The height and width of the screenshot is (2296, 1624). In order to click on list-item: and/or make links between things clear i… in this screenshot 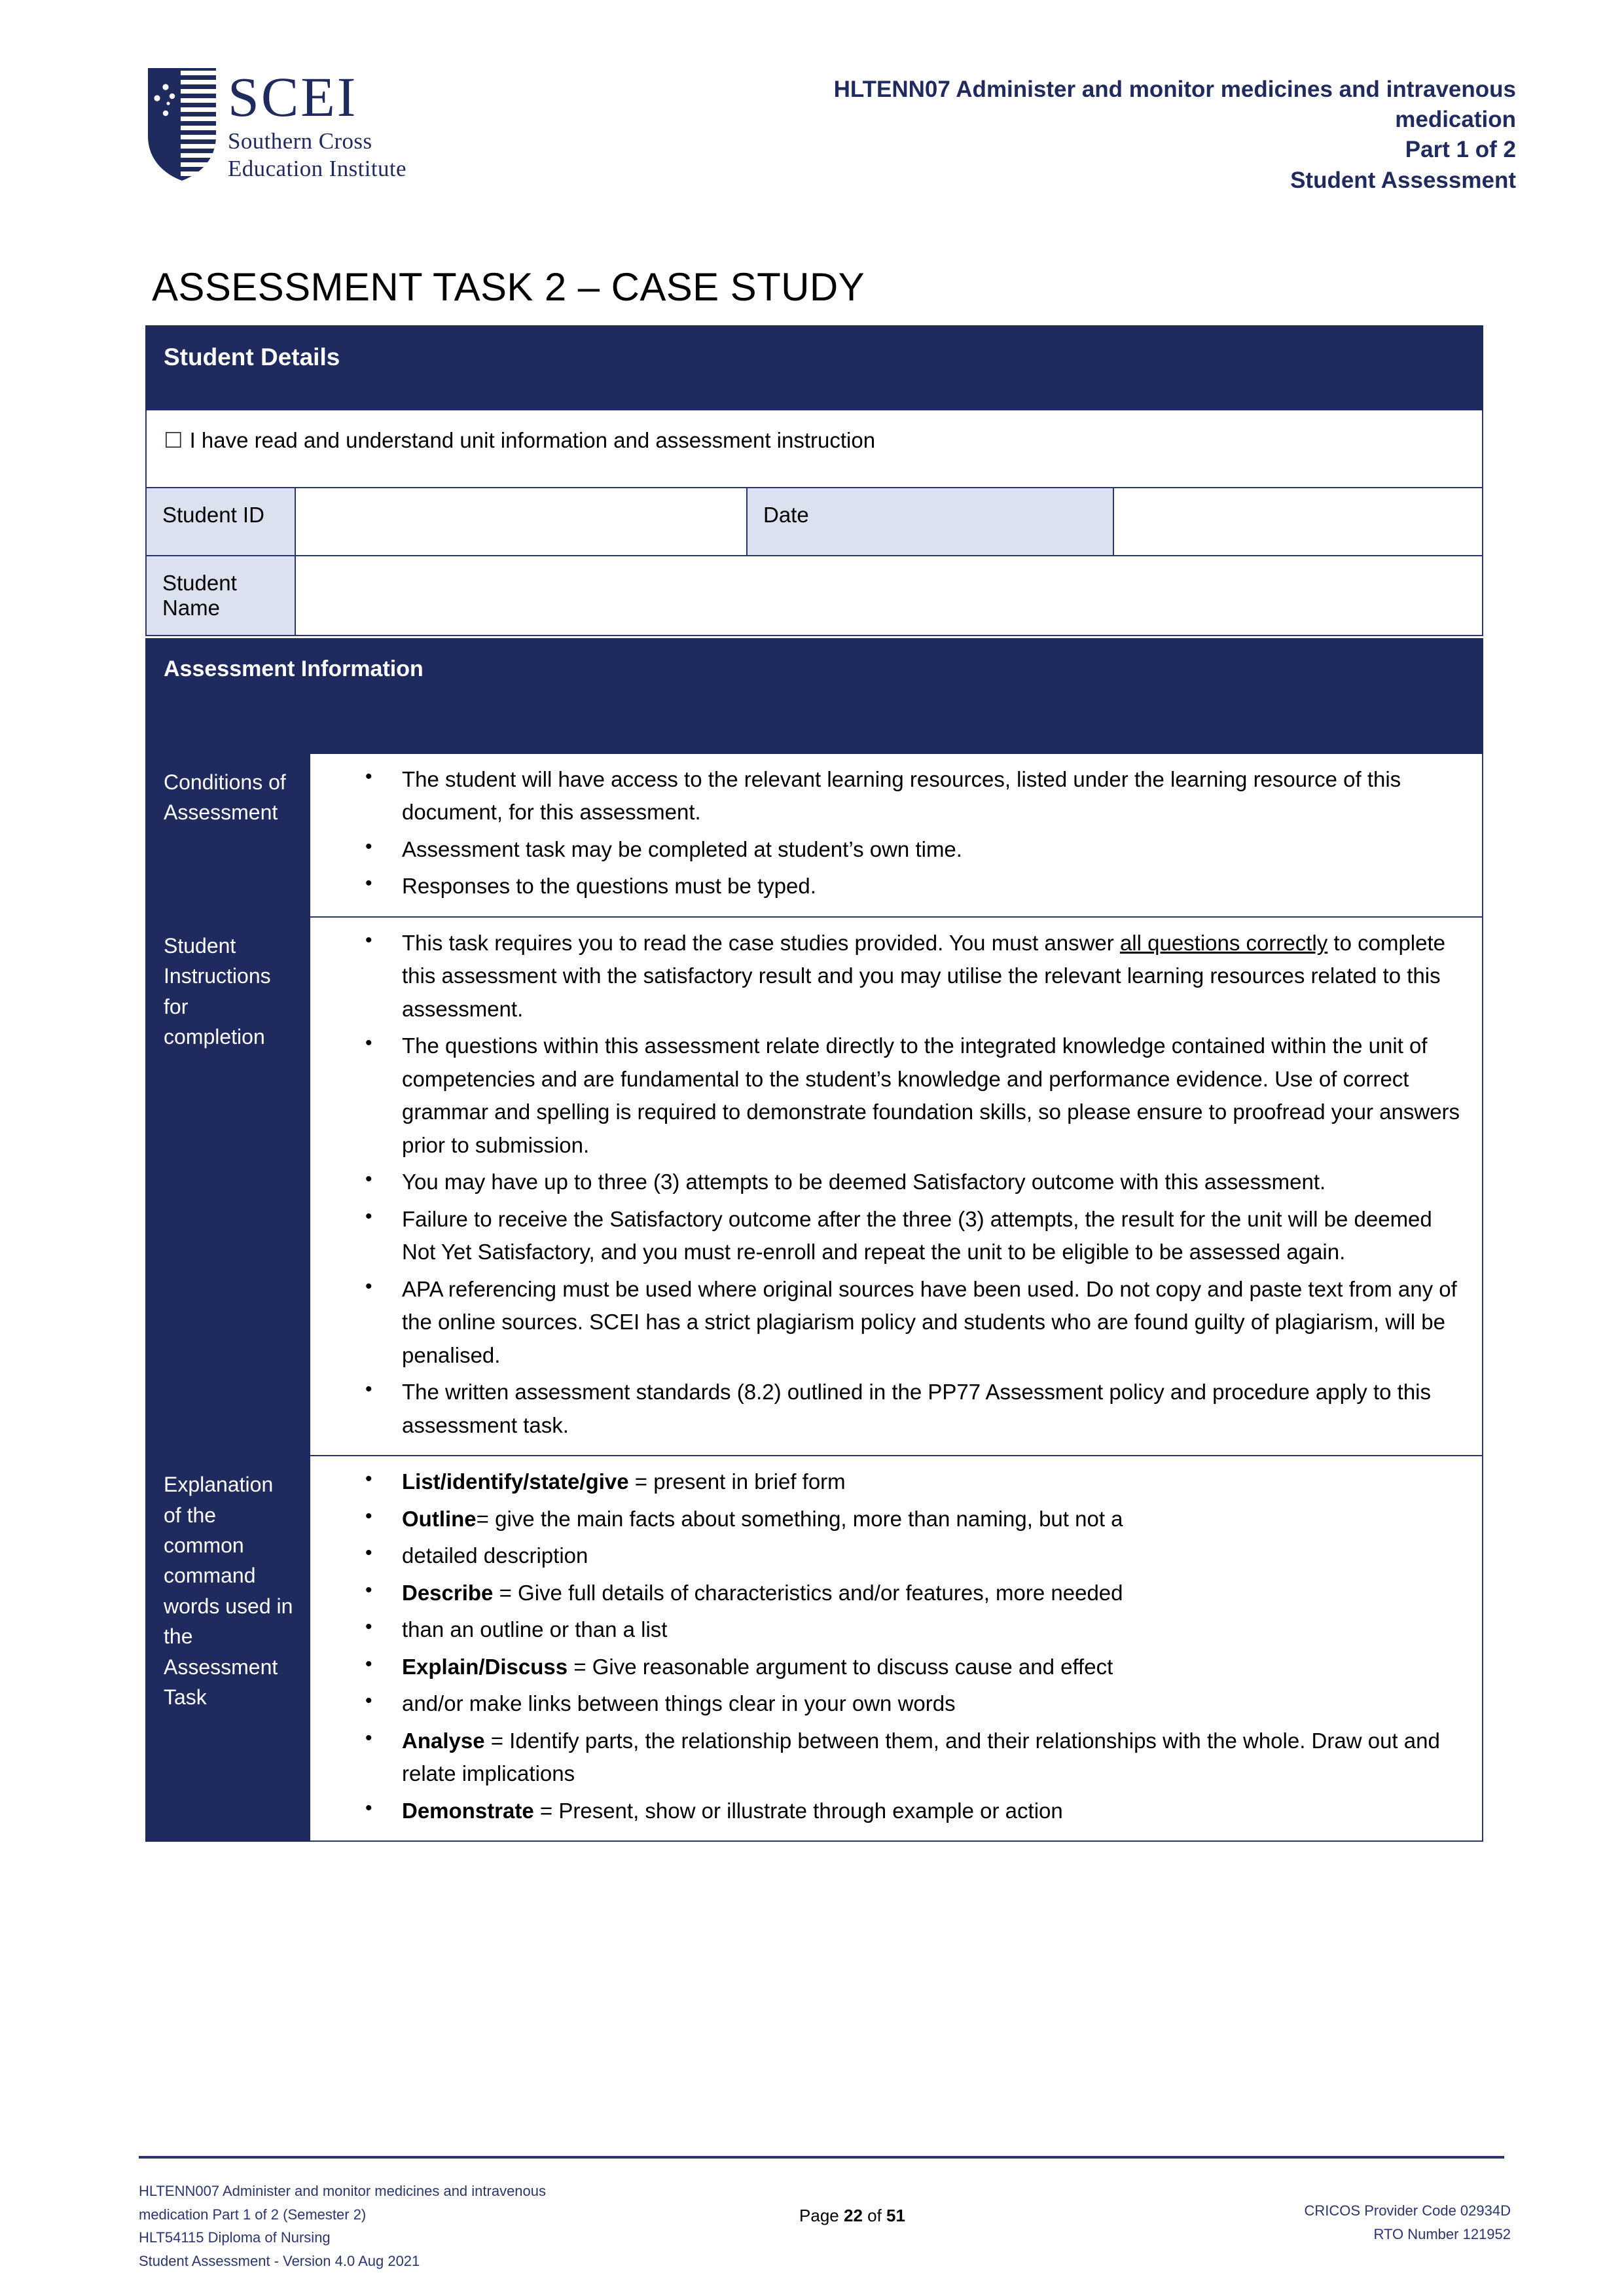, I will do `click(913, 1703)`.